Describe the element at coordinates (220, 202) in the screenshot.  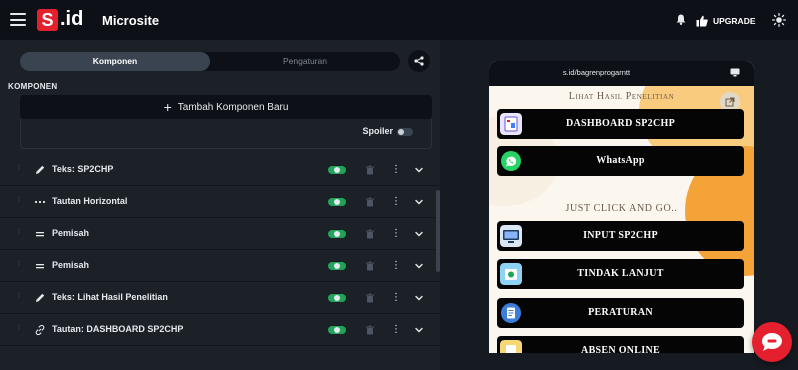
I see `component-row: ⁞ Tautan Horizontal ⋮` at that location.